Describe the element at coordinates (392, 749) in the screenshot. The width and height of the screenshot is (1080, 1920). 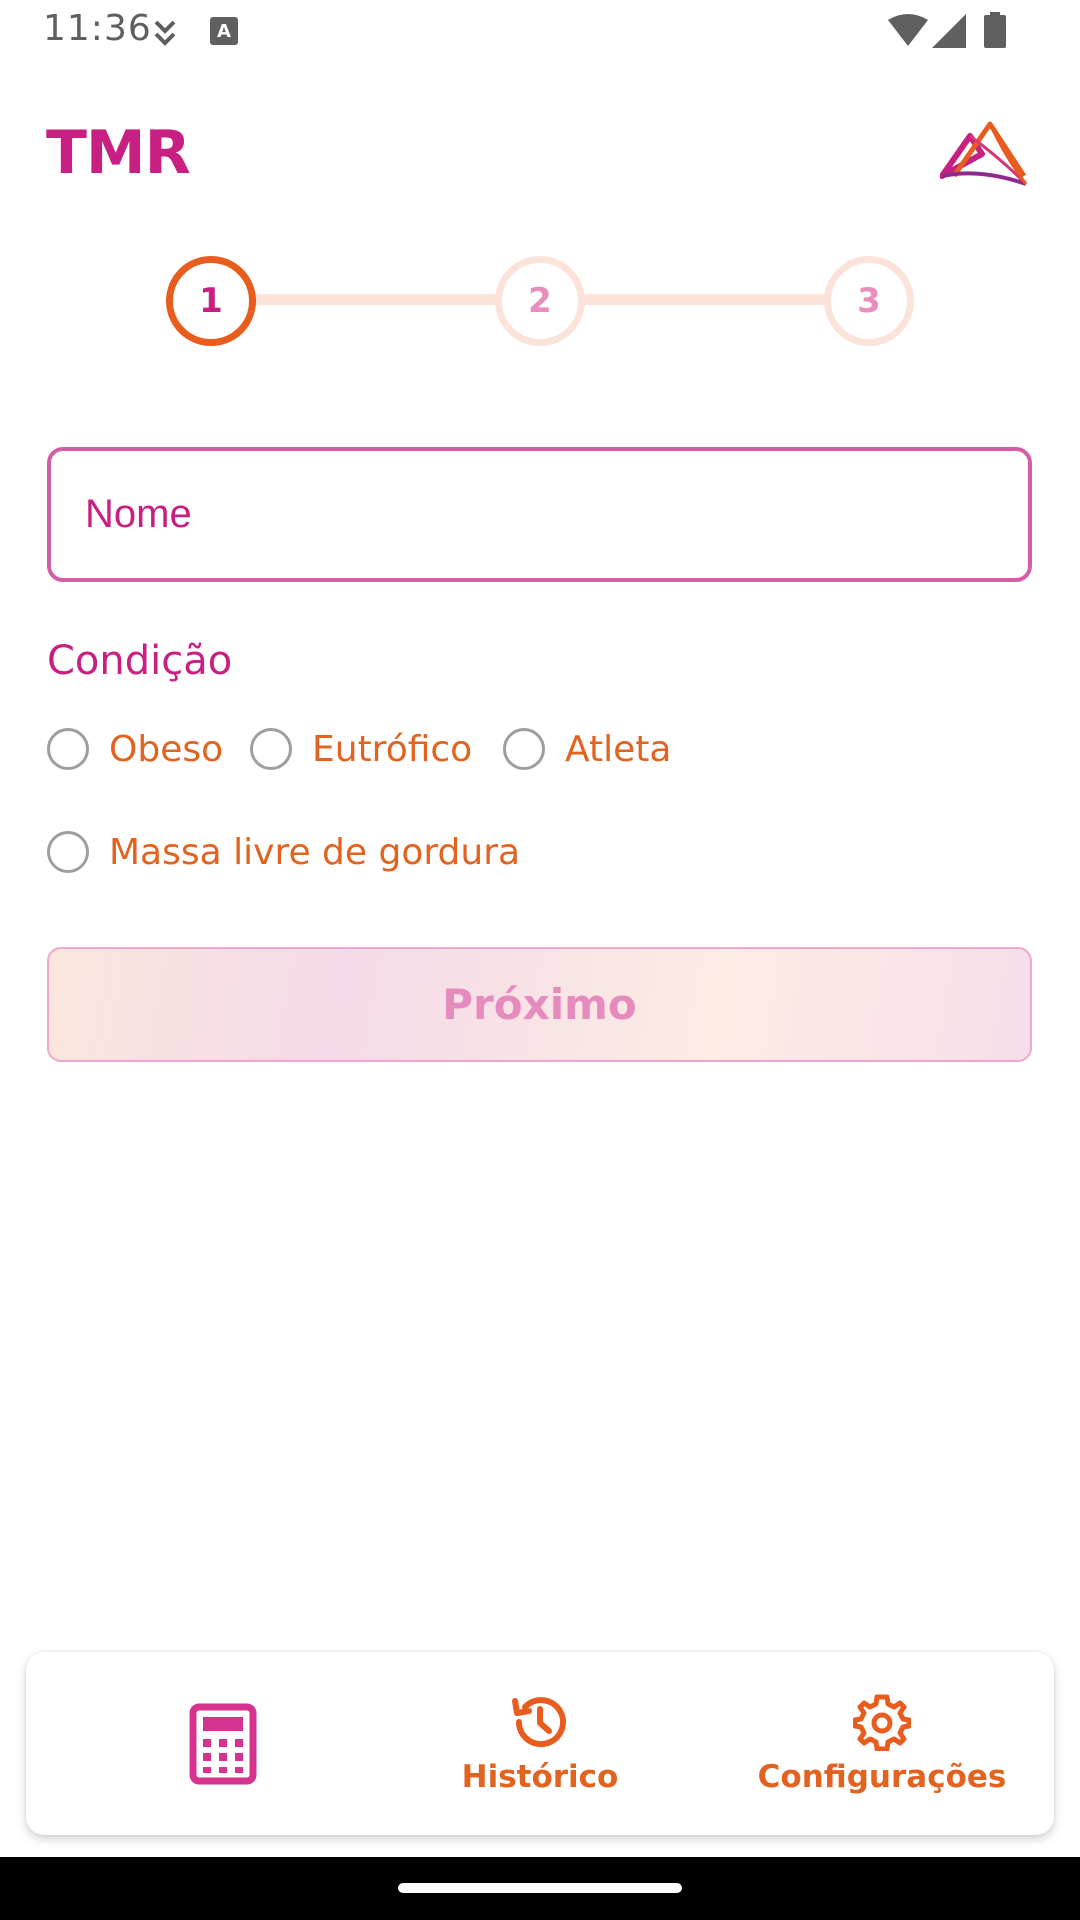
I see `radio-label: Eutrófico` at that location.